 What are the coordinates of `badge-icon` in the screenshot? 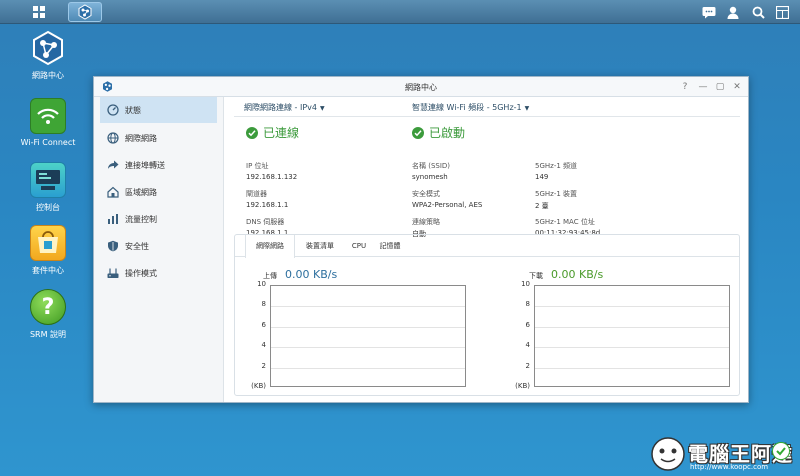 It's located at (781, 451).